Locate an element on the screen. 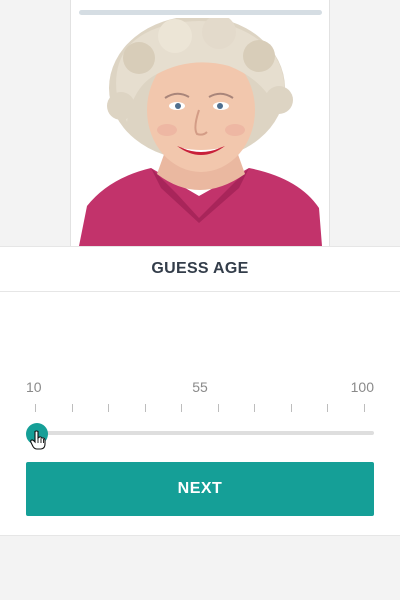  slider-track is located at coordinates (205, 433).